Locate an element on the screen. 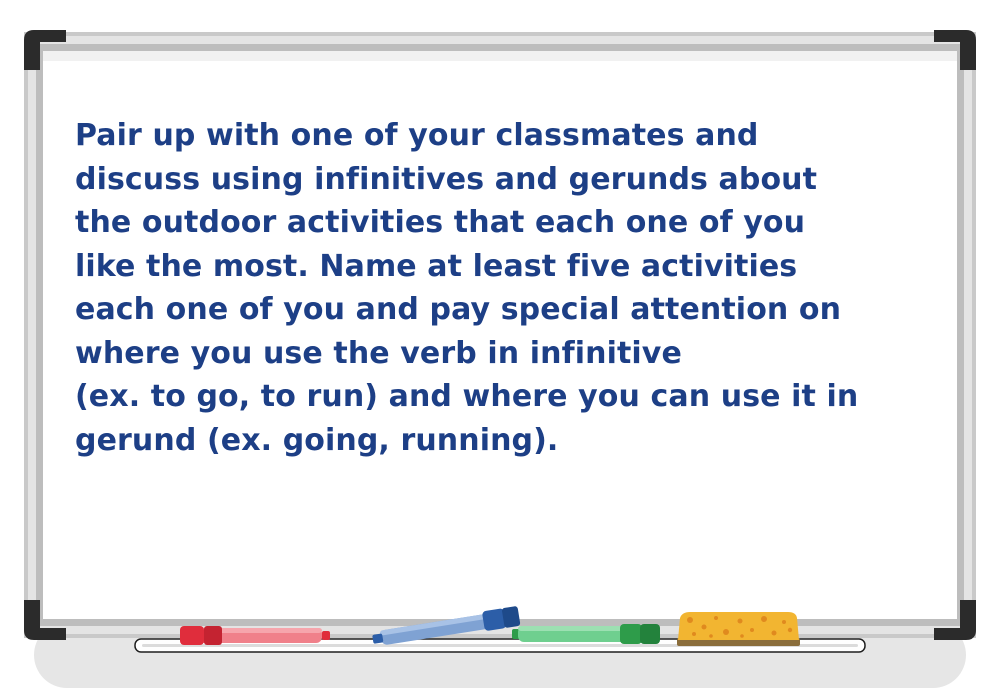 This screenshot has height=700, width=1000. sponge-eraser-icon is located at coordinates (738, 629).